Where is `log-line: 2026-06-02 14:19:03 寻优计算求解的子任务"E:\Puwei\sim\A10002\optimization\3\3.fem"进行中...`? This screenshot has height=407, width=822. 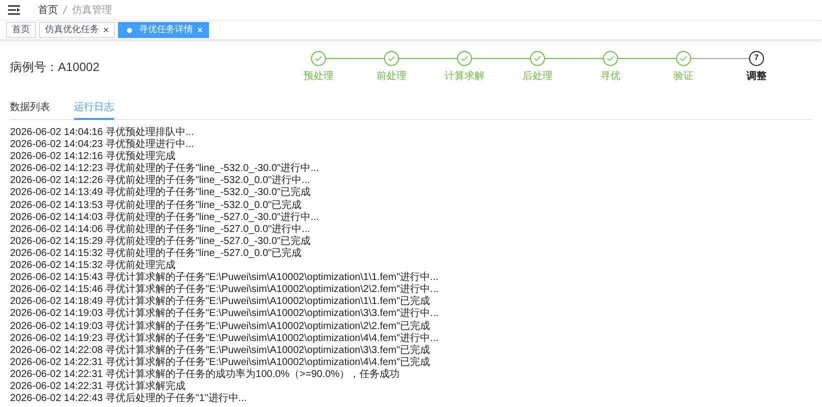 log-line: 2026-06-02 14:19:03 寻优计算求解的子任务"E:\Puwei\sim\A10002\optimization\3\3.fem"进行中... is located at coordinates (225, 314).